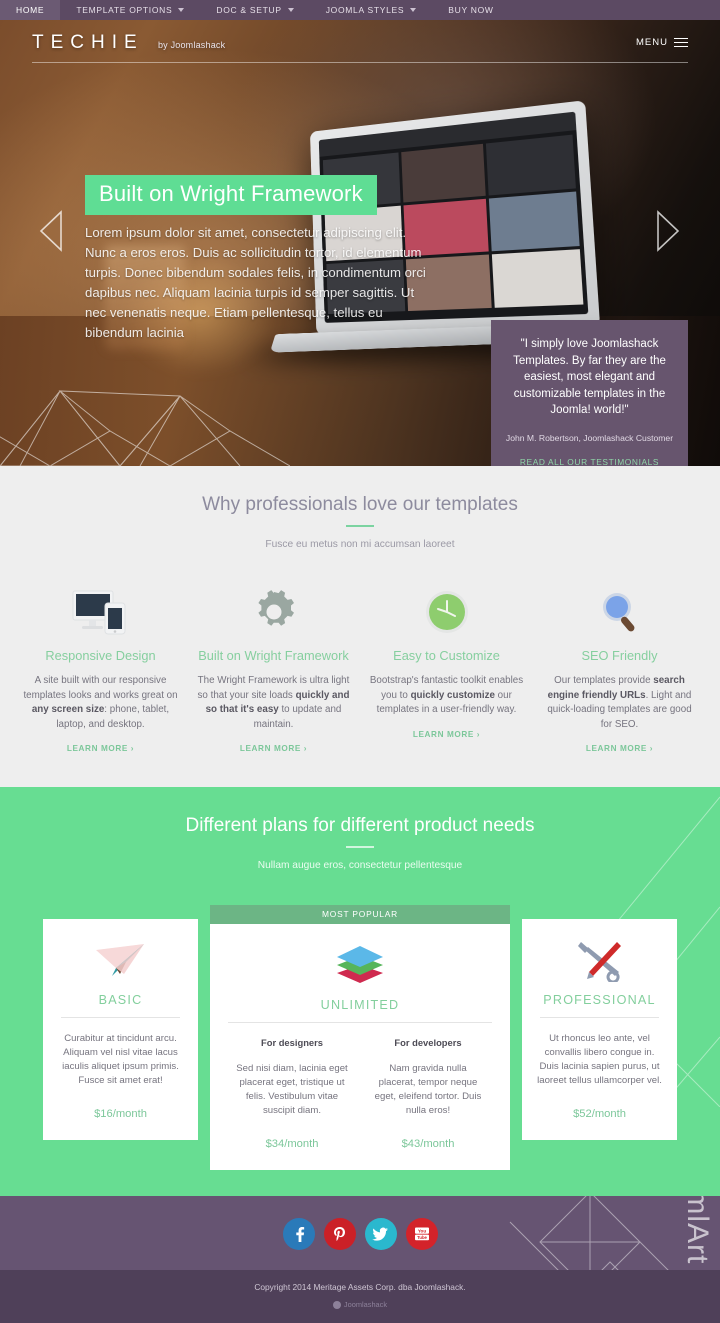  I want to click on topnav-item-doc-setup: DOC & SETUP, so click(254, 10).